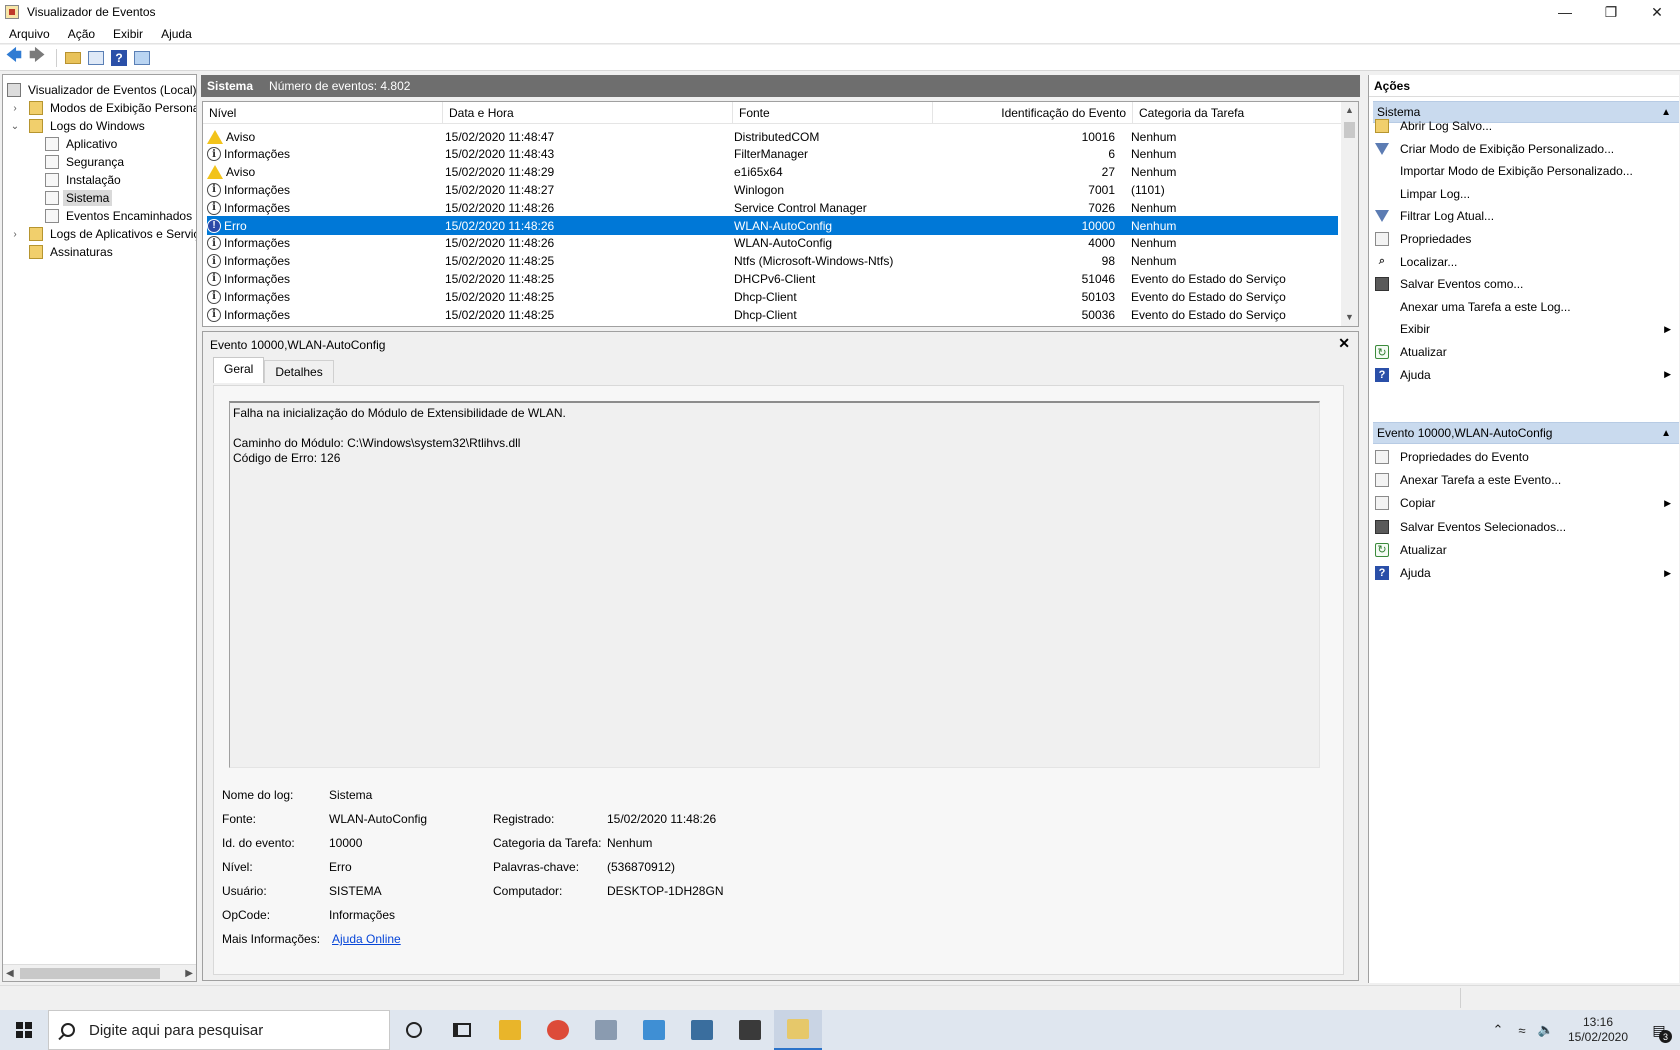 The image size is (1680, 1050). What do you see at coordinates (1522, 1030) in the screenshot?
I see `network-icon: ≈` at bounding box center [1522, 1030].